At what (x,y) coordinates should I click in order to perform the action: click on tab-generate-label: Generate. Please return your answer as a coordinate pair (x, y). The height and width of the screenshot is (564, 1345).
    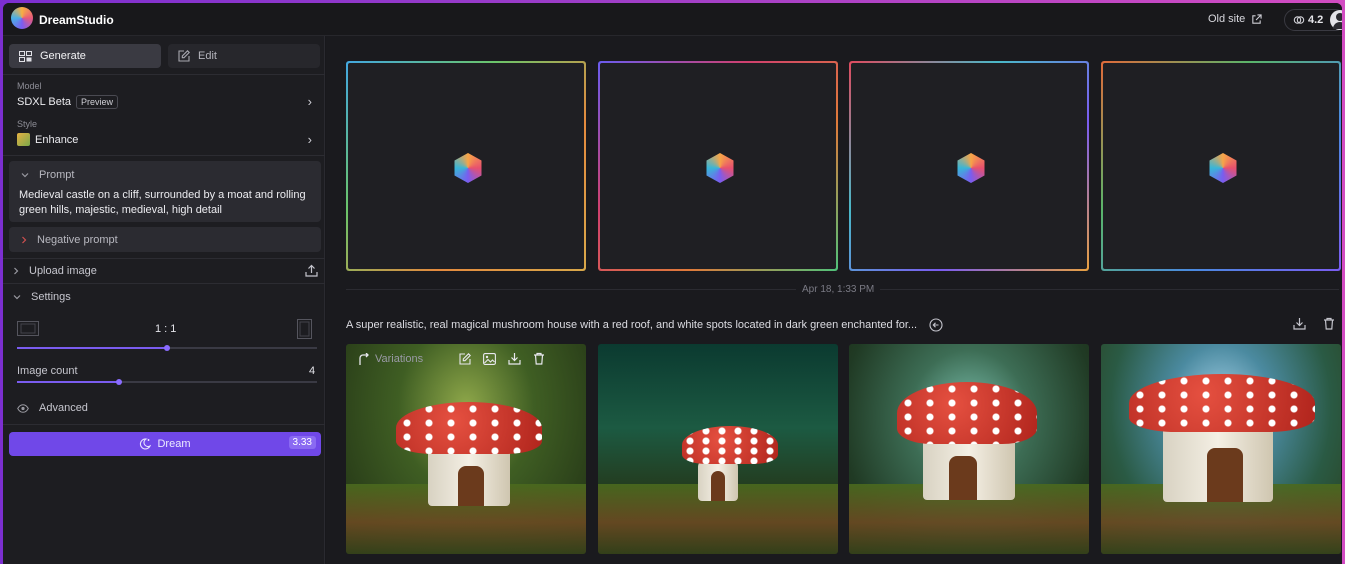
    Looking at the image, I should click on (63, 56).